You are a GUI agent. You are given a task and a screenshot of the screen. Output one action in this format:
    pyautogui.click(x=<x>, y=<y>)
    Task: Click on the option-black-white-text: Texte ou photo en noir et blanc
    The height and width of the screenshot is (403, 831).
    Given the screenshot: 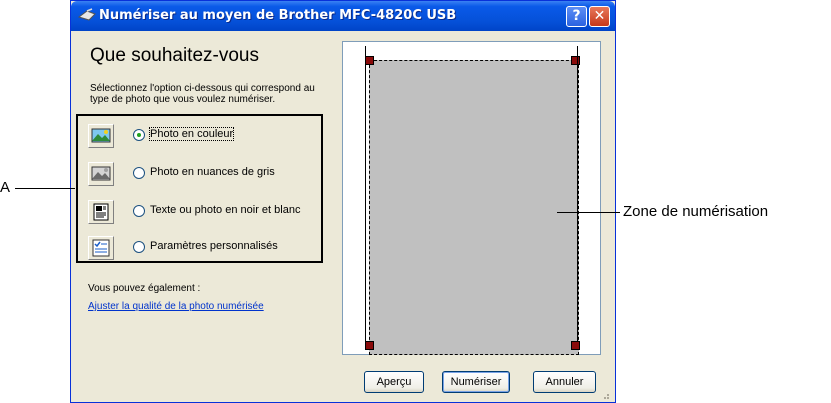 What is the action you would take?
    pyautogui.click(x=203, y=212)
    